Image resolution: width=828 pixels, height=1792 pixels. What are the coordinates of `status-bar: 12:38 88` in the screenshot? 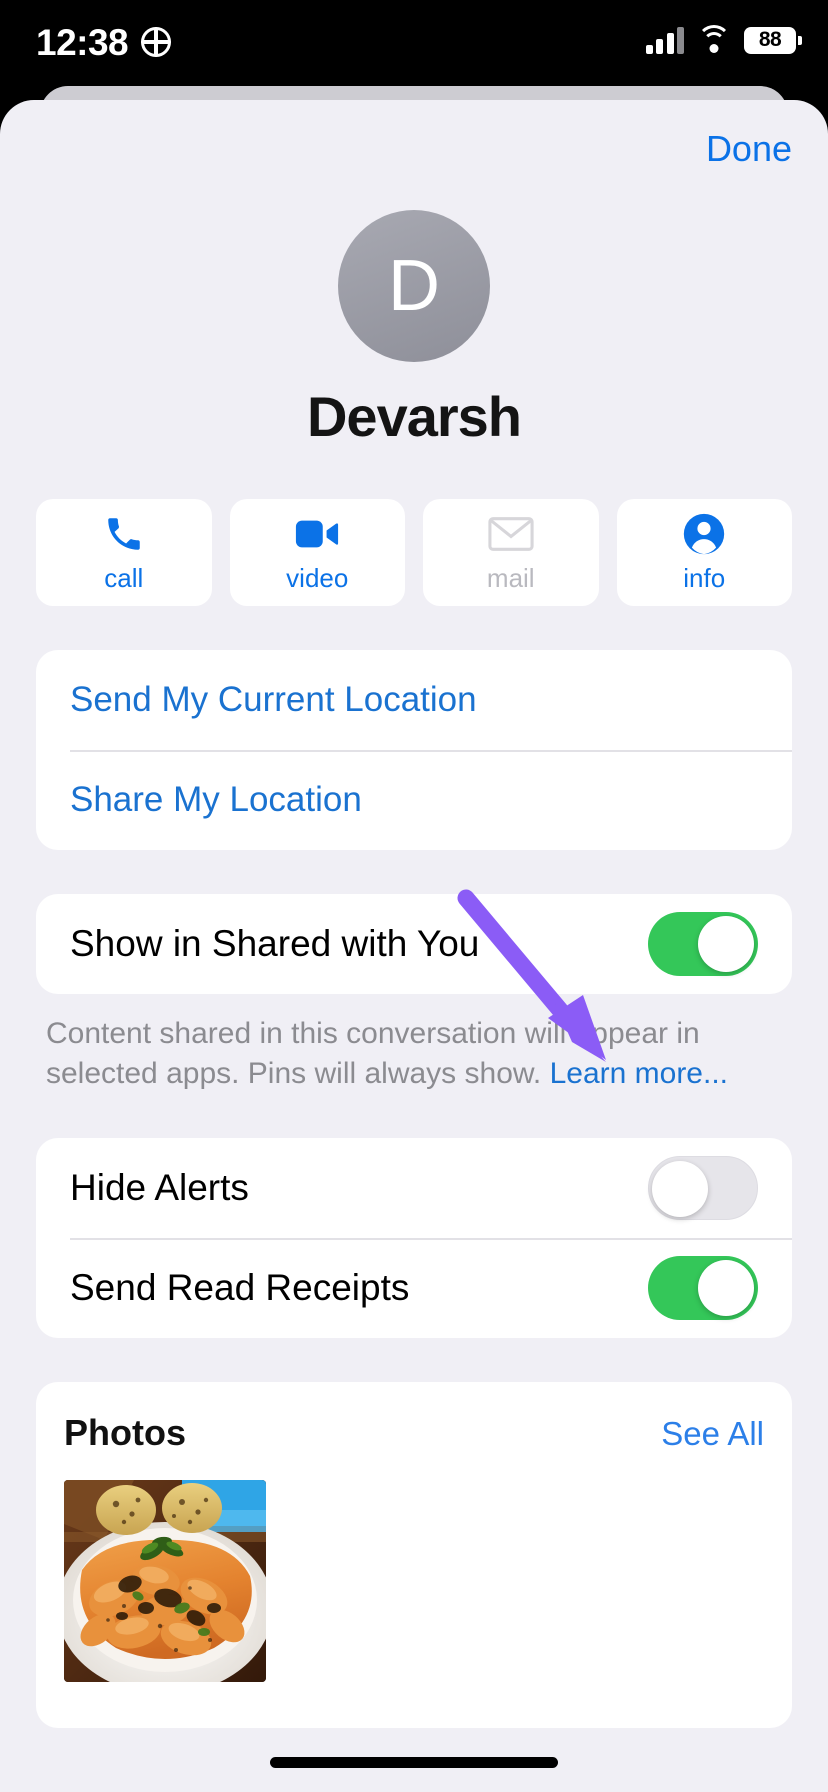 It's located at (414, 44).